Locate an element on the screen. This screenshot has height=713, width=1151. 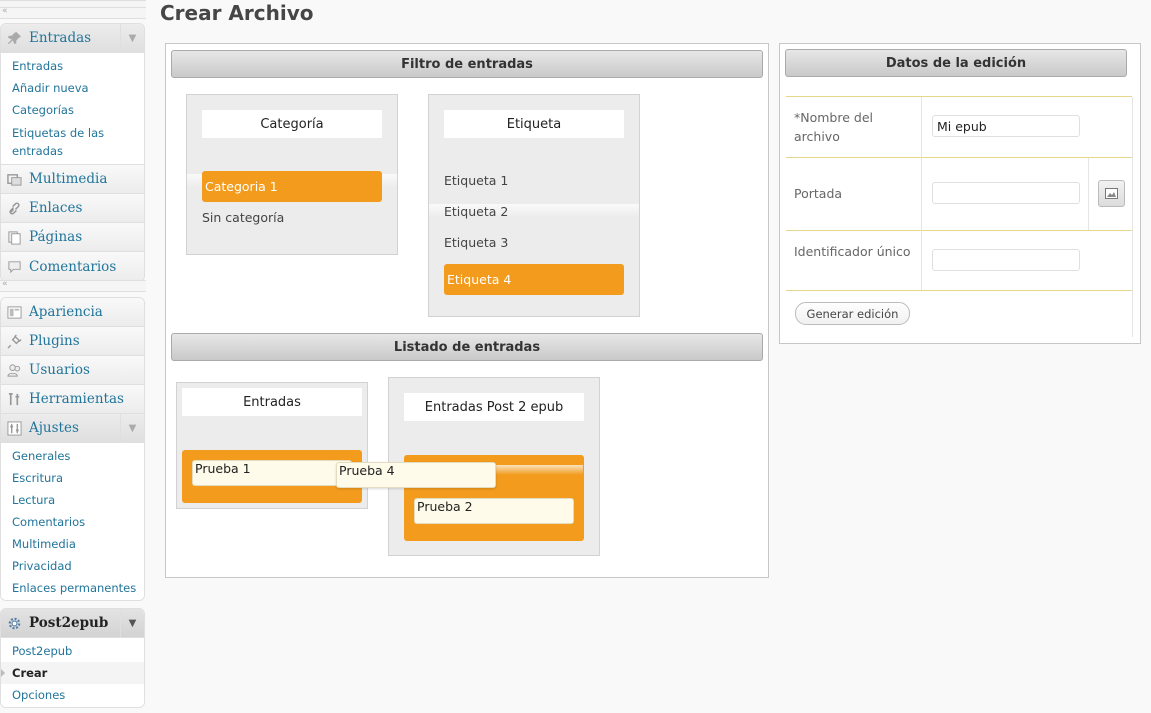
edition-section-header: Datos de la edición is located at coordinates (956, 63).